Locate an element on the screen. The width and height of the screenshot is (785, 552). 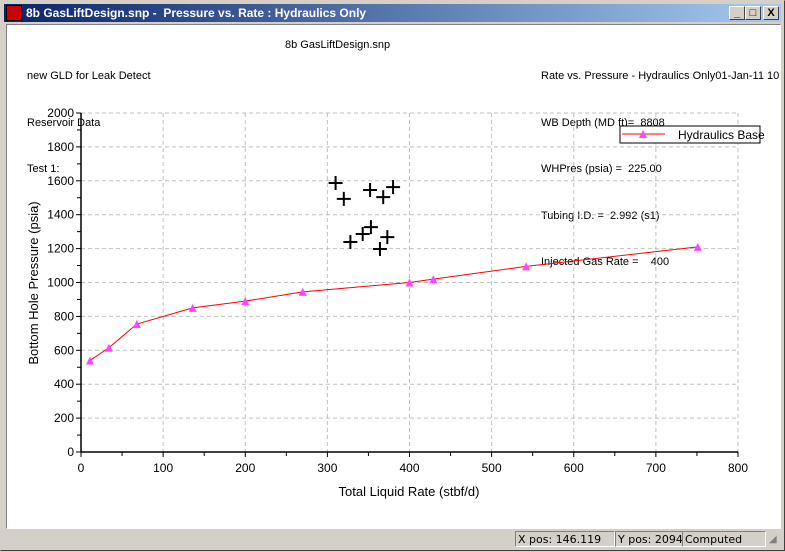
y-tick-label: 1600 is located at coordinates (60, 181).